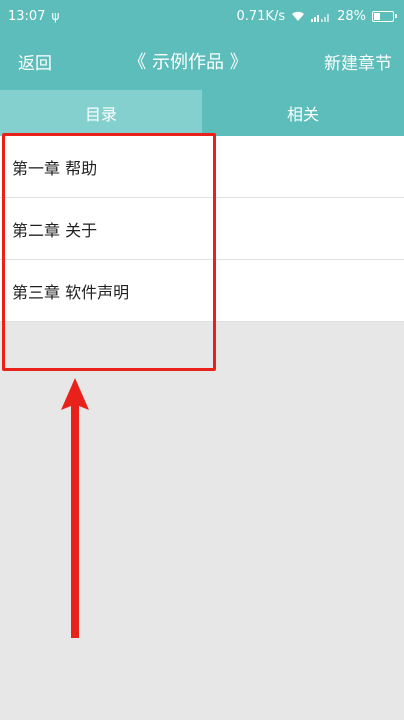  What do you see at coordinates (188, 62) in the screenshot?
I see `page-title: 《 示例作品 》` at bounding box center [188, 62].